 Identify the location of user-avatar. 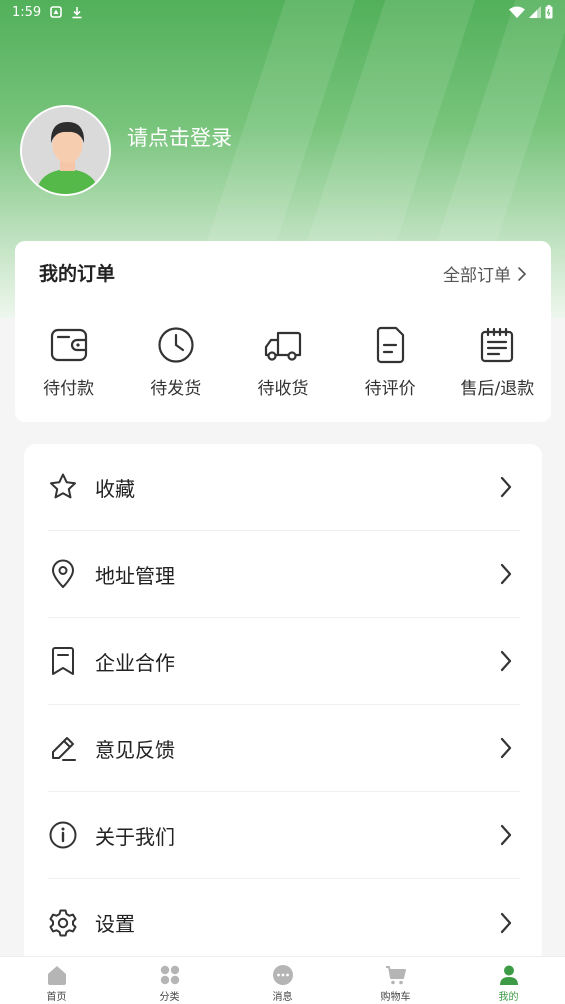
(65, 150).